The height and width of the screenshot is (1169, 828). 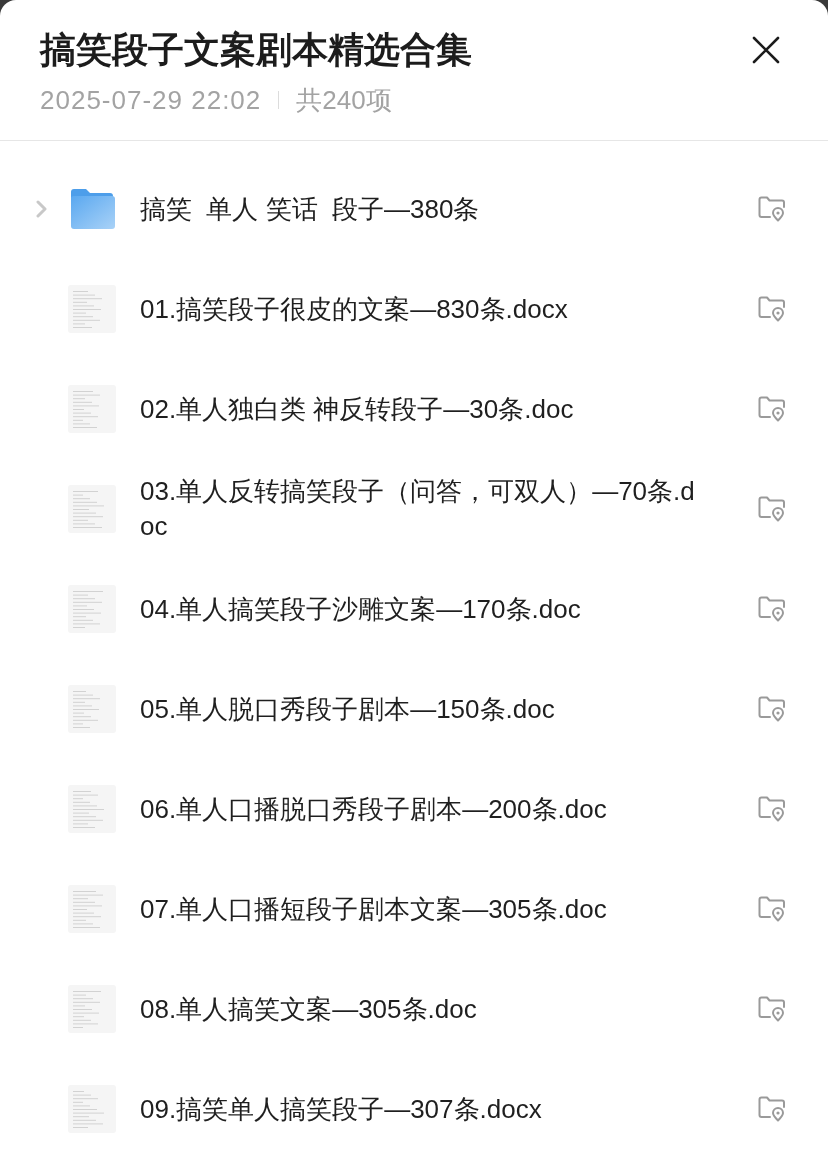 I want to click on file-row: 04.单人搞笑段子沙雕文案—170条.doc, so click(x=414, y=609).